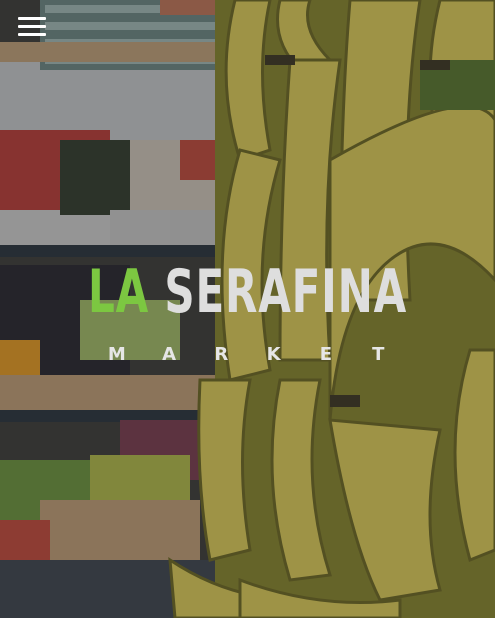 The image size is (495, 618). I want to click on menu-button, so click(32, 26).